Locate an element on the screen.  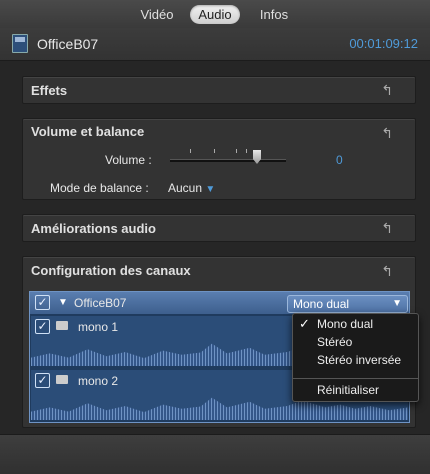
clip-header: OfficeB07 00:01:09:12 is located at coordinates (215, 44).